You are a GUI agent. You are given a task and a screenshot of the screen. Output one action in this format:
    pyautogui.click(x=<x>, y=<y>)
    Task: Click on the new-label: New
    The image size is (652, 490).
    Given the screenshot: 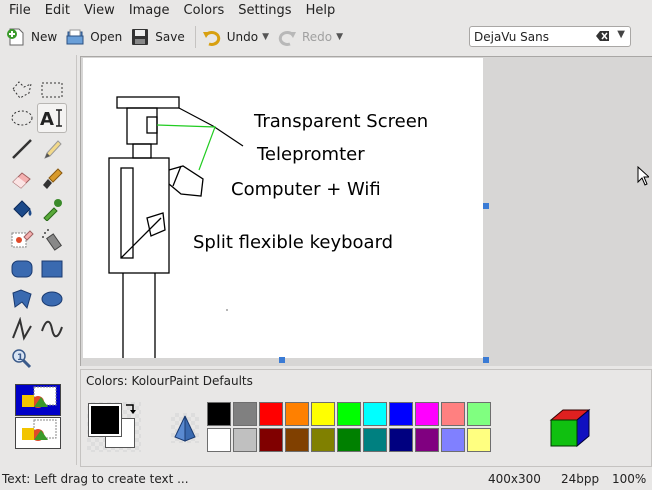 What is the action you would take?
    pyautogui.click(x=44, y=37)
    